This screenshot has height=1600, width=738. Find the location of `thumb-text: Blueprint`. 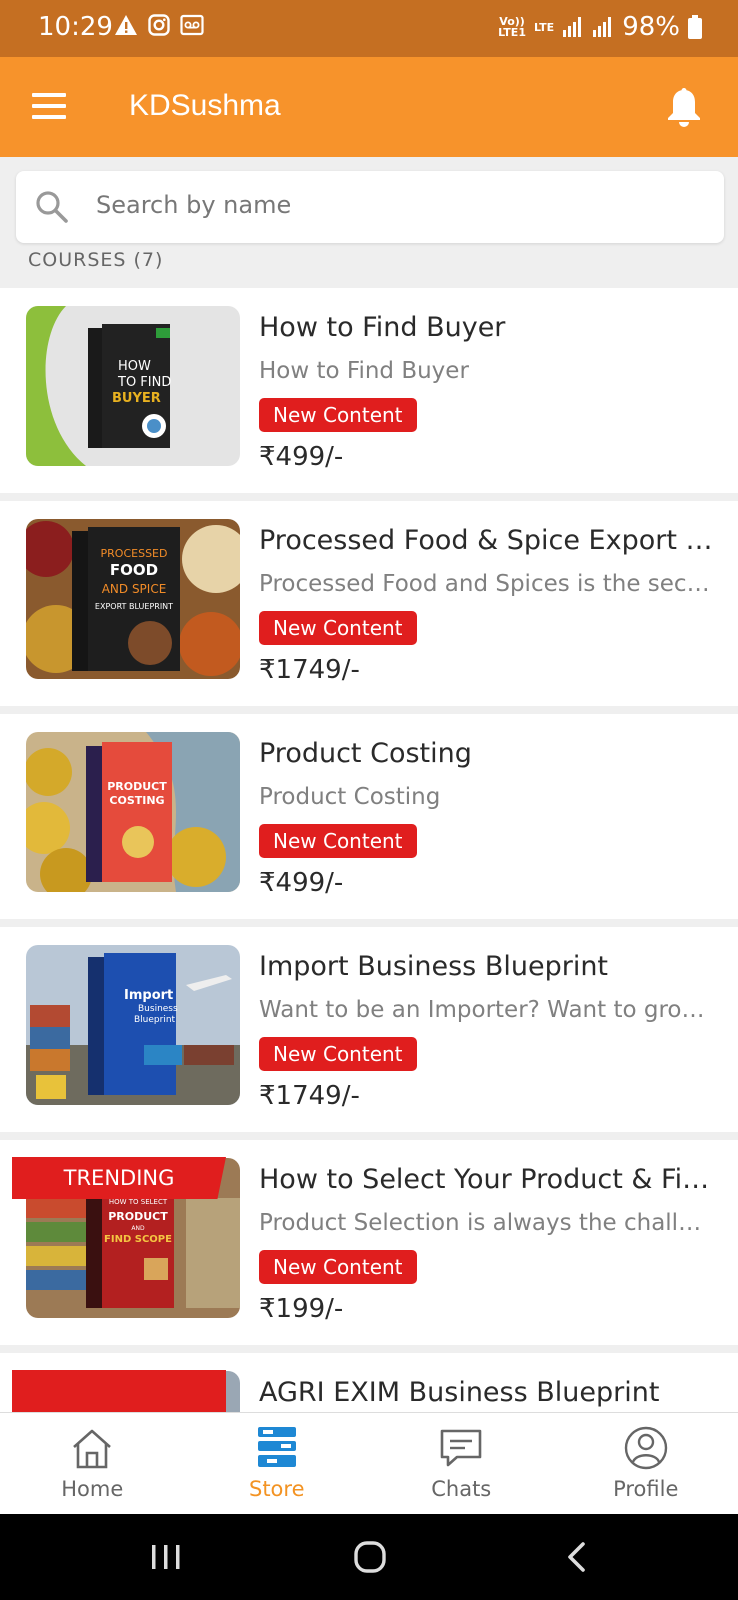

thumb-text: Blueprint is located at coordinates (155, 1020).